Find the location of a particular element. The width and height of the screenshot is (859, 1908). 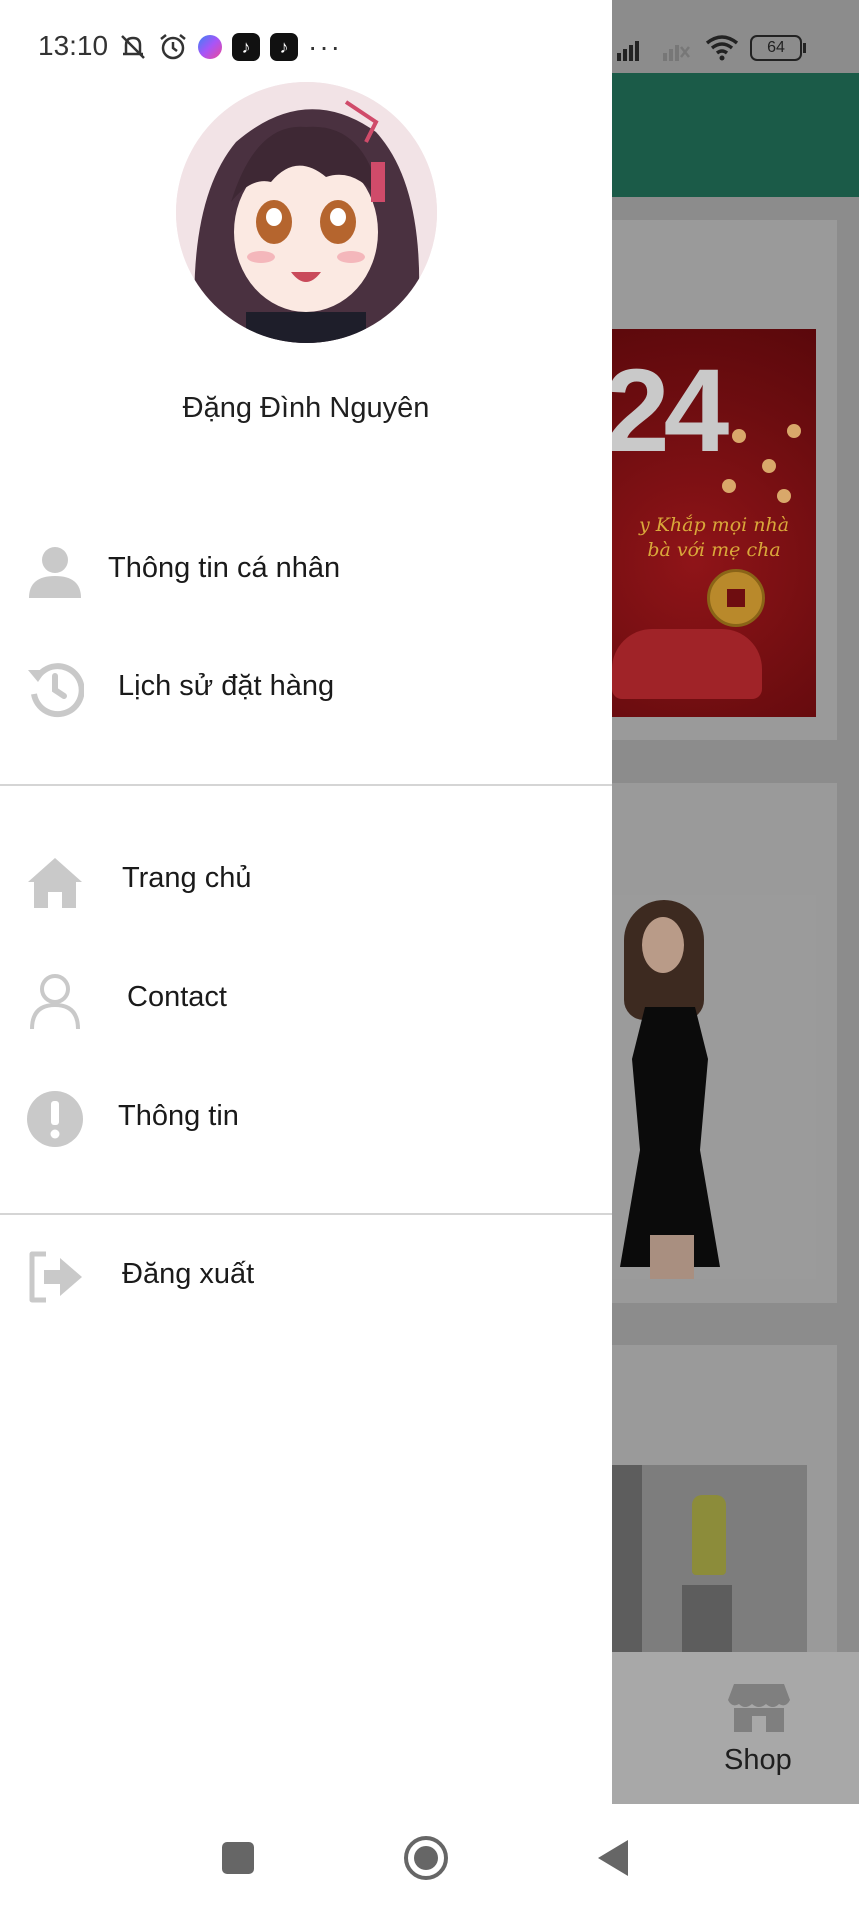

logout-button: Đăng xuất is located at coordinates (306, 1276).